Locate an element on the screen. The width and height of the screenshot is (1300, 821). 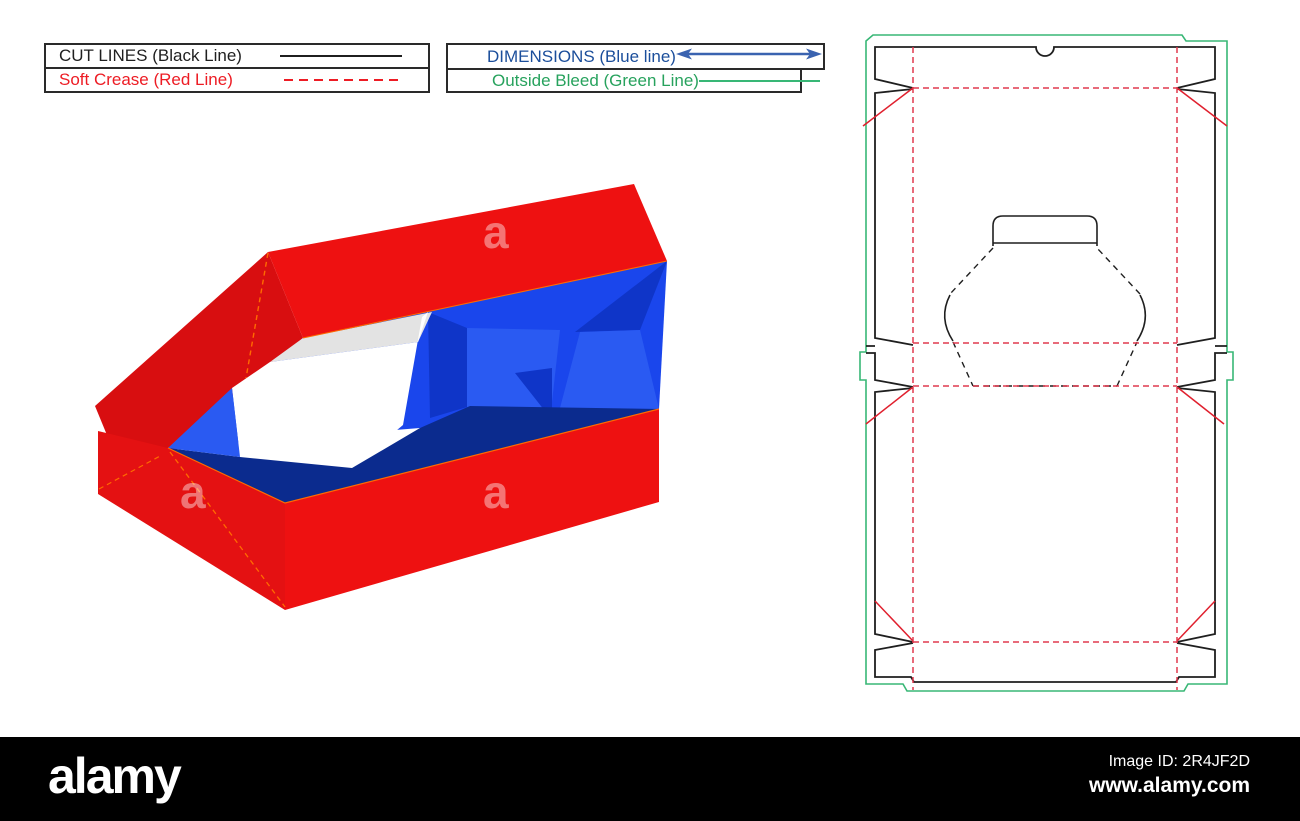
soft-crease-label: Soft Crease (Red Line) is located at coordinates (146, 79).